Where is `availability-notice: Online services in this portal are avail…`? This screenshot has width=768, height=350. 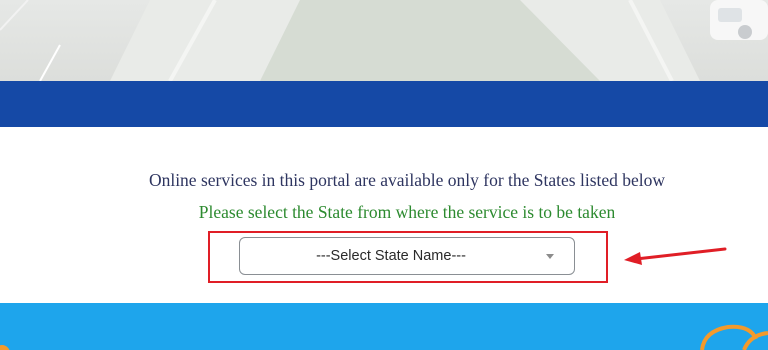 availability-notice: Online services in this portal are avail… is located at coordinates (407, 180).